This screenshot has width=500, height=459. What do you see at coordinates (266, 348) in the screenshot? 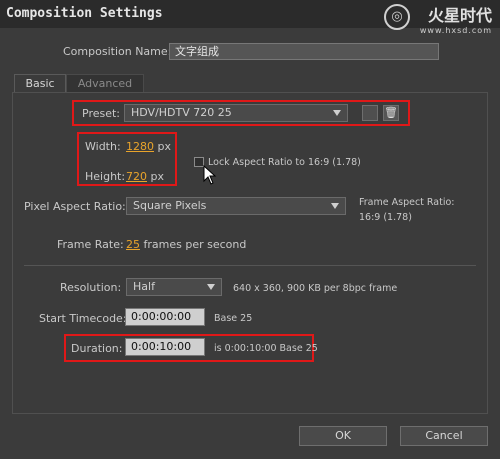
I see `duration-info: is 0:00:10:00 Base 25` at bounding box center [266, 348].